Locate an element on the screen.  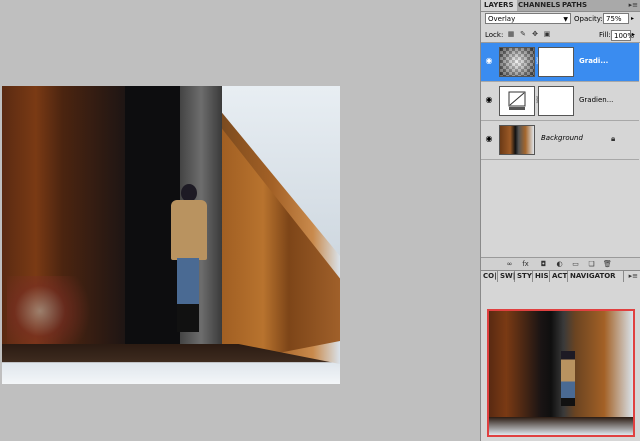
layer-name: Background is located at coordinates (562, 138).